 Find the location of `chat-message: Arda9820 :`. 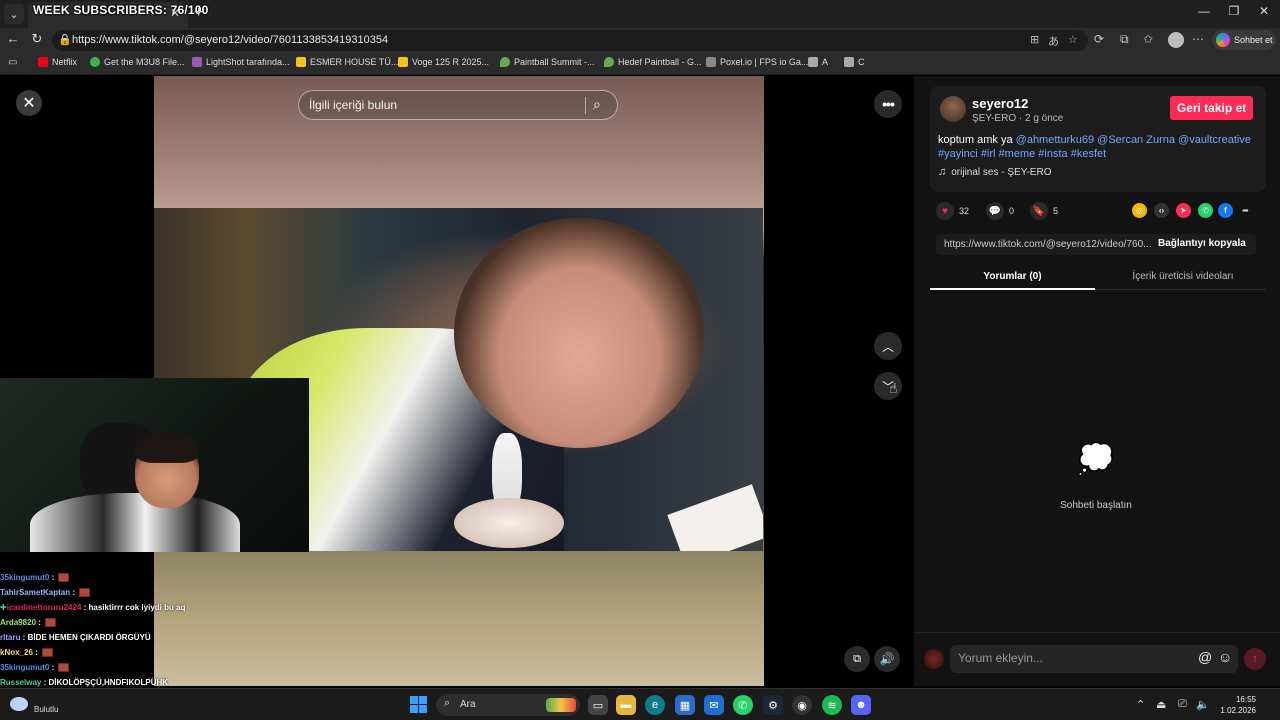

chat-message: Arda9820 : is located at coordinates (115, 622).